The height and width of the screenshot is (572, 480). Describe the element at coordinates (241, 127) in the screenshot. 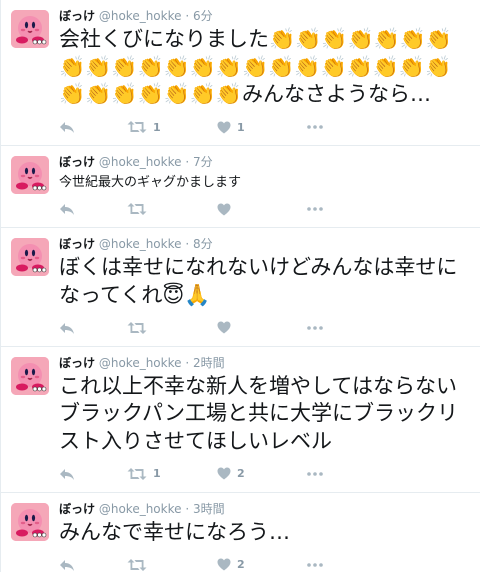

I see `like-count: 1` at that location.